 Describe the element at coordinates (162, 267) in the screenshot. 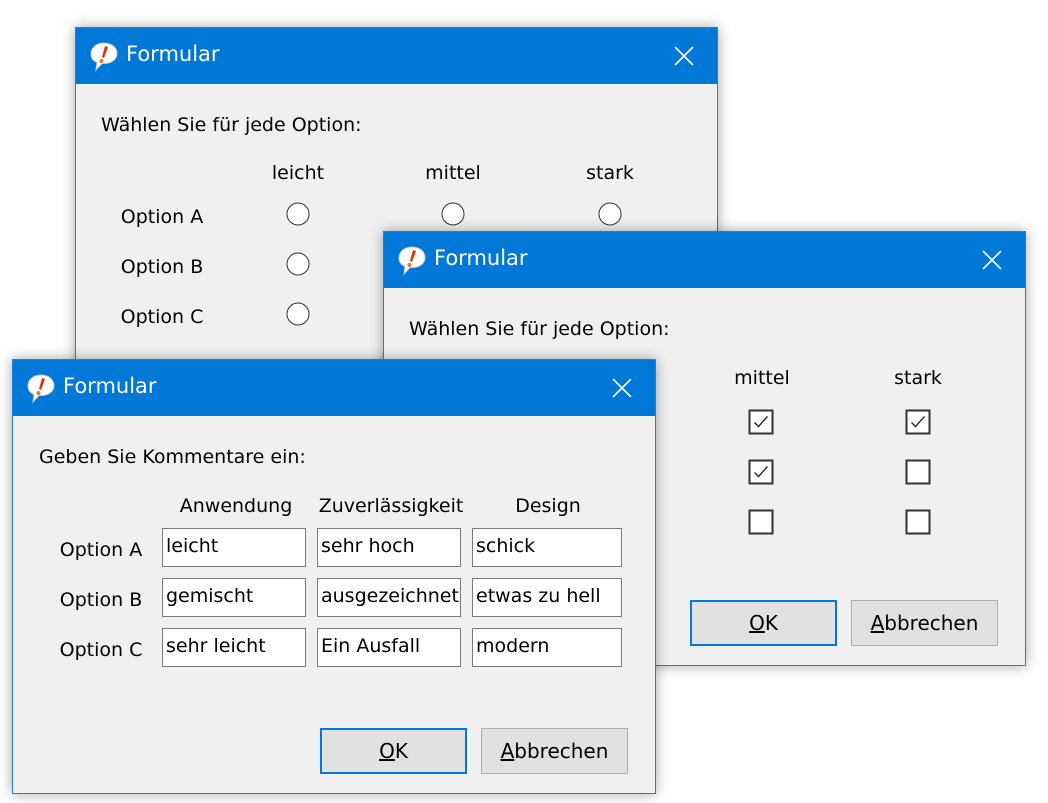

I see `row-label-b: Option B` at that location.